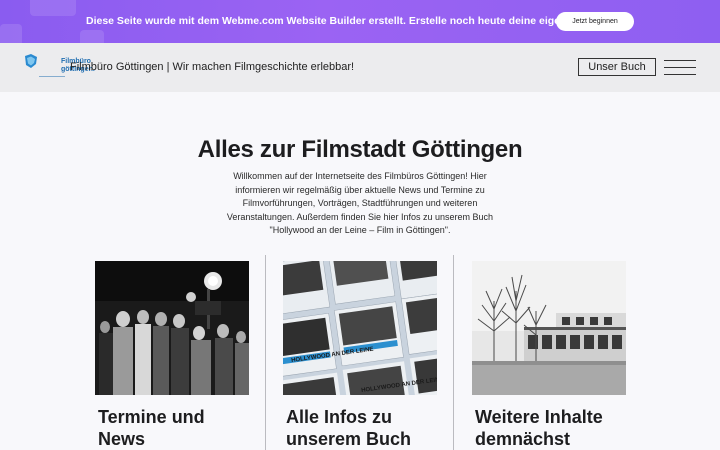 The height and width of the screenshot is (450, 720). What do you see at coordinates (151, 428) in the screenshot?
I see `card-title-events: Termine und News` at bounding box center [151, 428].